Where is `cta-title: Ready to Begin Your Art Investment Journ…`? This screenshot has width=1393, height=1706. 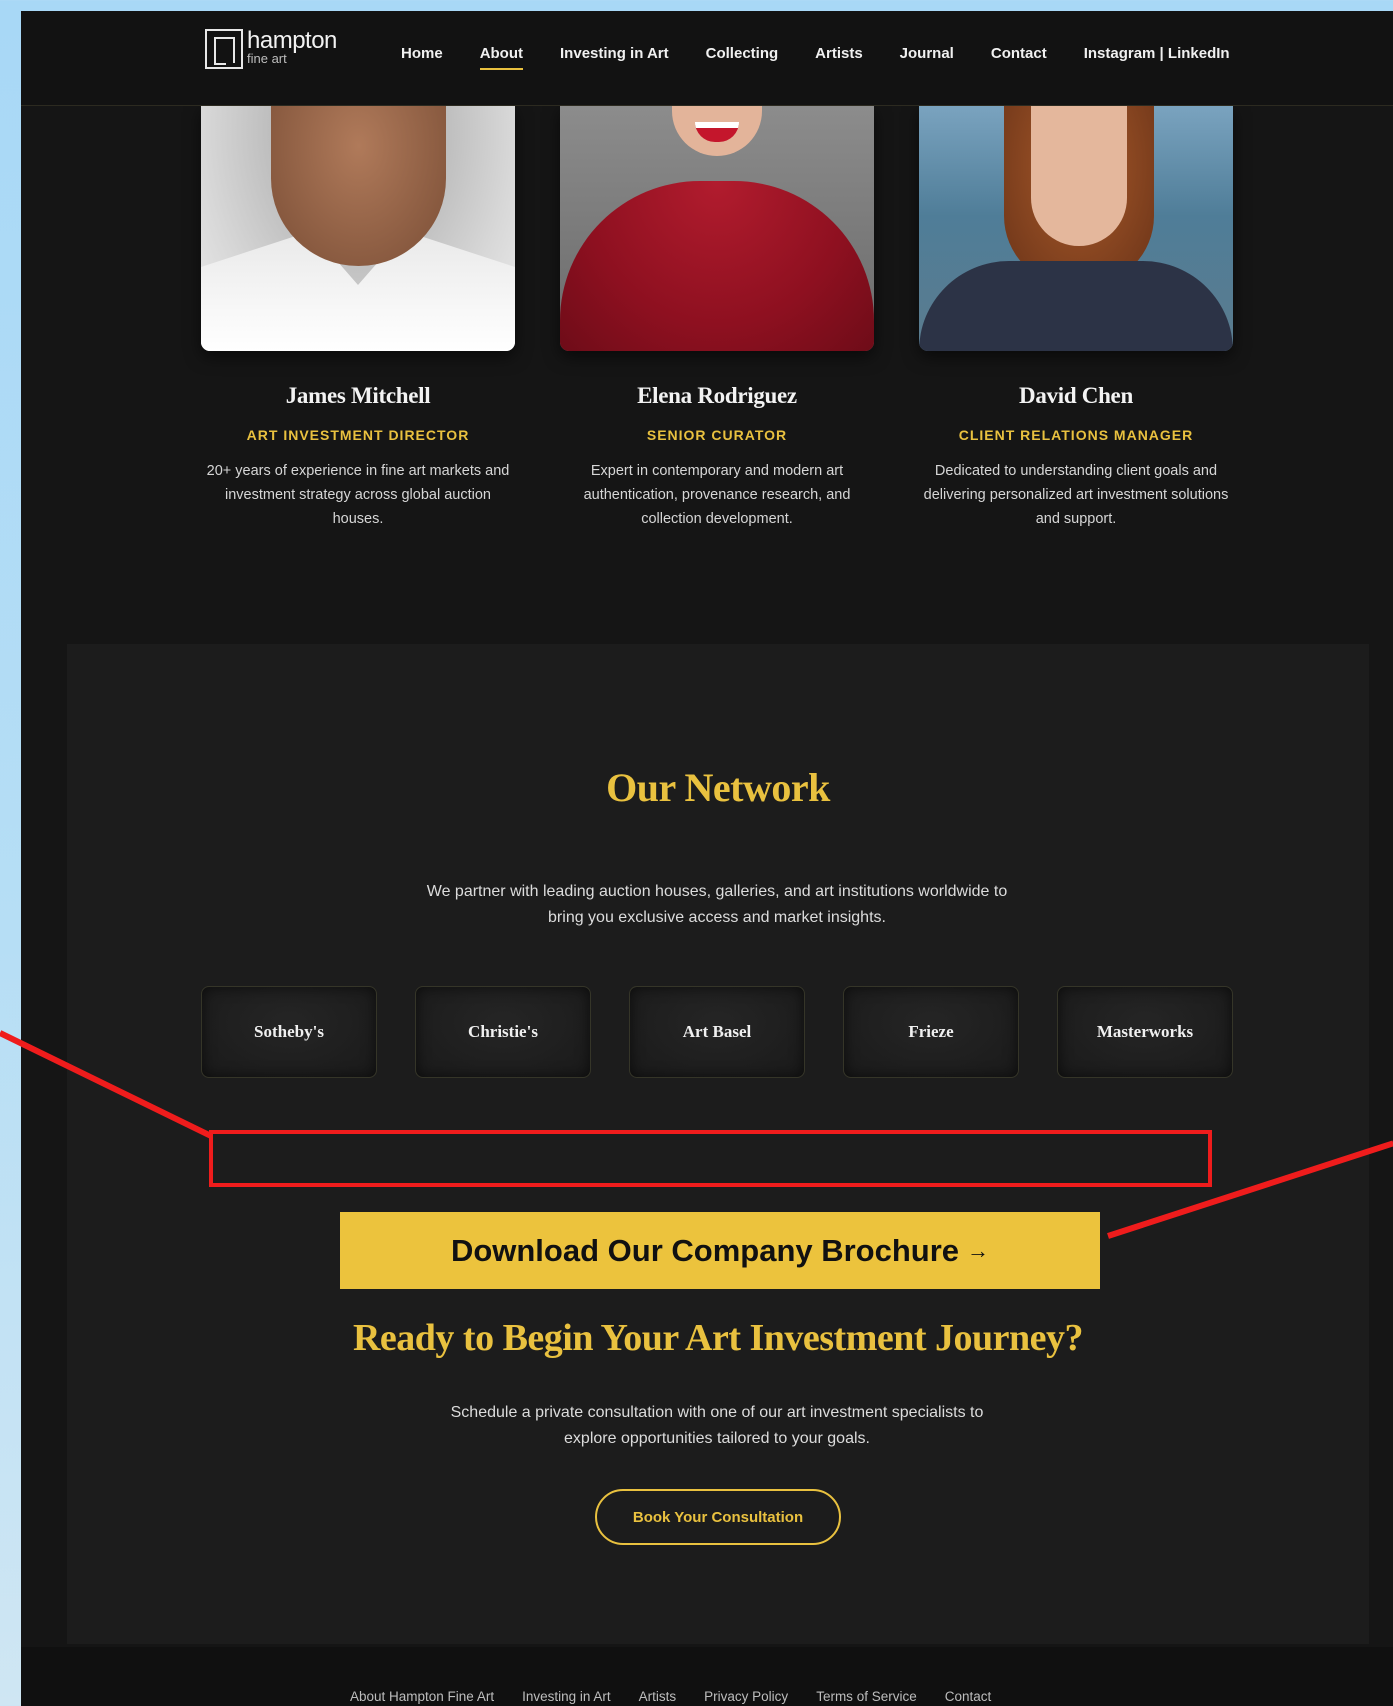 cta-title: Ready to Begin Your Art Investment Journ… is located at coordinates (718, 1338).